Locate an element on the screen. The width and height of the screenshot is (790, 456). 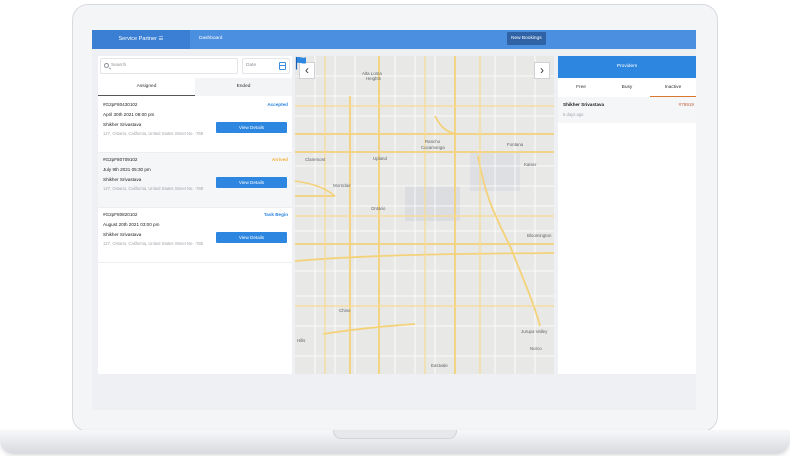
map-place-label: Rancho is located at coordinates (433, 141).